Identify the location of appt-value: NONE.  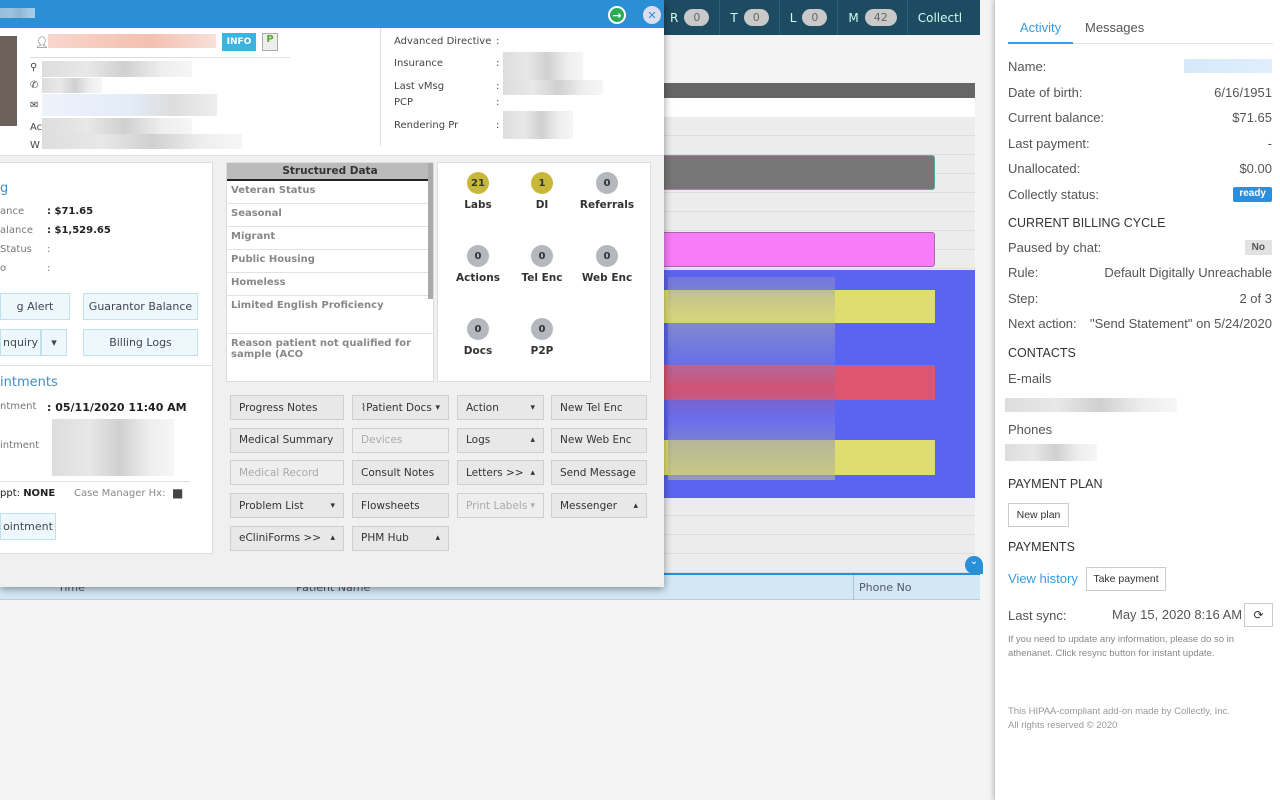
(39, 493).